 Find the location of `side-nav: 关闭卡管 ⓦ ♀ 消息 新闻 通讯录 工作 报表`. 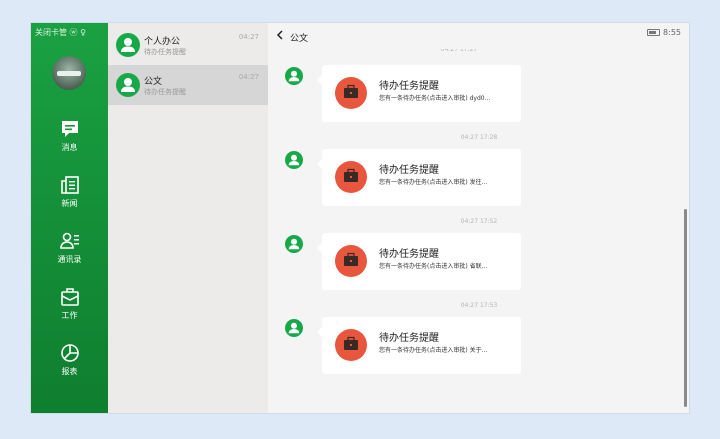

side-nav: 关闭卡管 ⓦ ♀ 消息 新闻 通讯录 工作 报表 is located at coordinates (69, 218).